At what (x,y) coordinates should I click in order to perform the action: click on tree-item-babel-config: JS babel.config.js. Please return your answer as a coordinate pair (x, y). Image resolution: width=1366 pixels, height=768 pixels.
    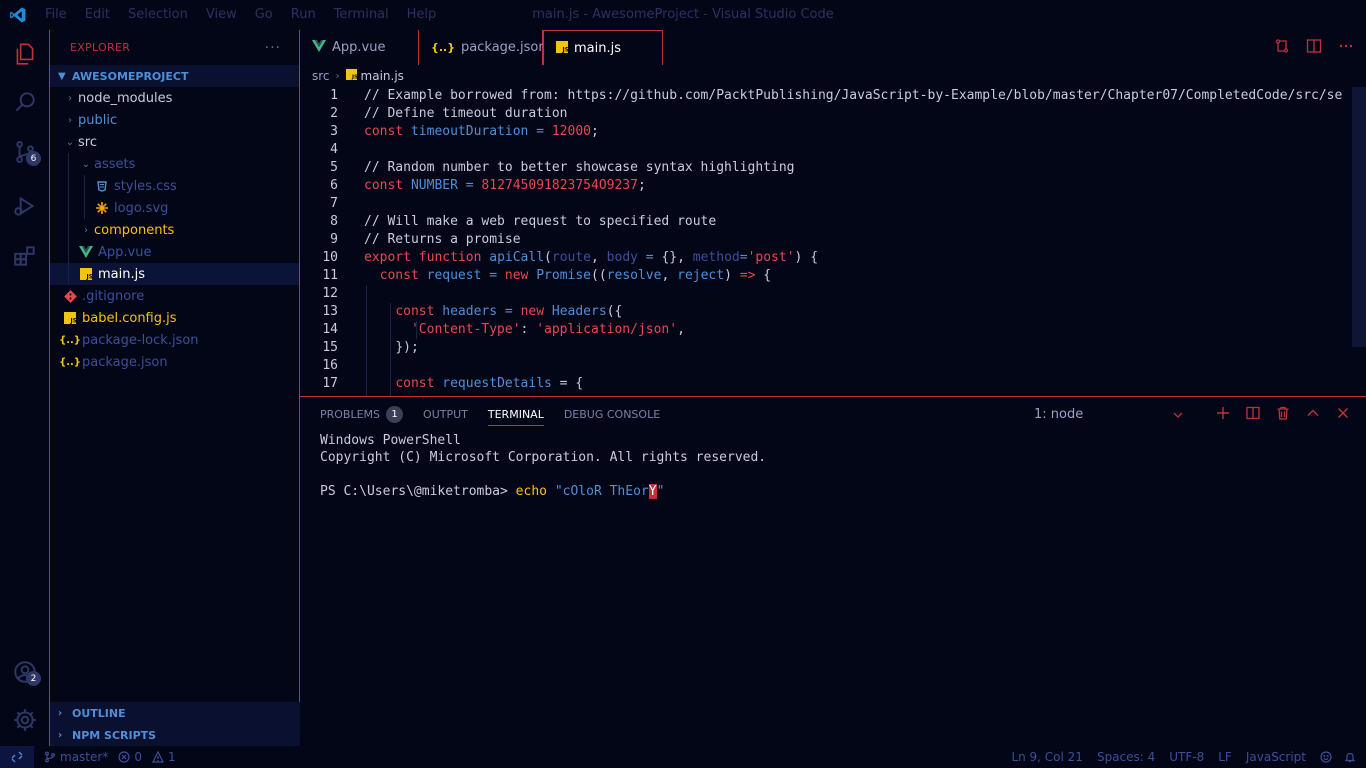
    Looking at the image, I should click on (174, 318).